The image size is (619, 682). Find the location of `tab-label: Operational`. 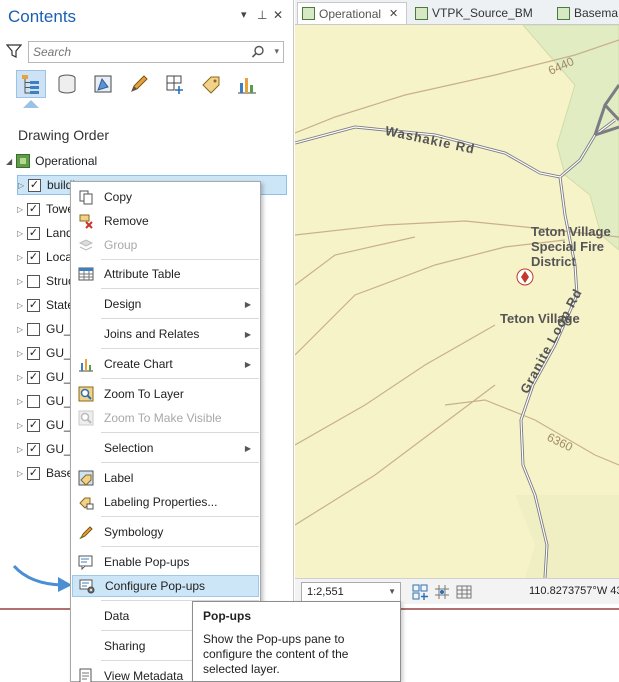

tab-label: Operational is located at coordinates (350, 13).